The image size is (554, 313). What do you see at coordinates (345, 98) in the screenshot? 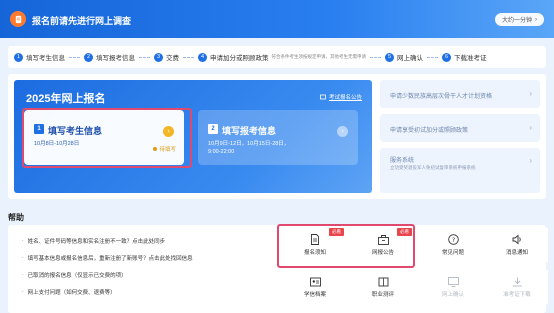
I see `announcement-link-label: 考试报名公告` at bounding box center [345, 98].